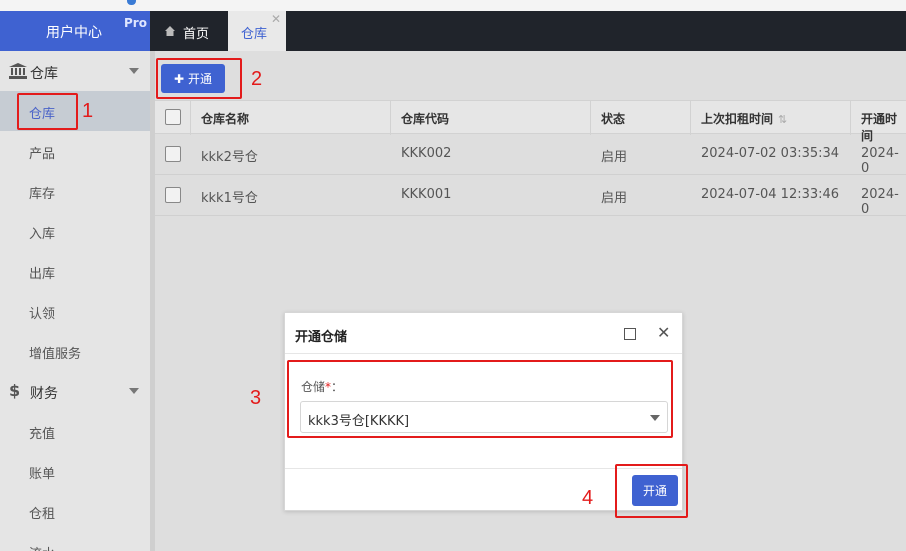  Describe the element at coordinates (229, 157) in the screenshot. I see `cell-name: kkk2号仓` at that location.